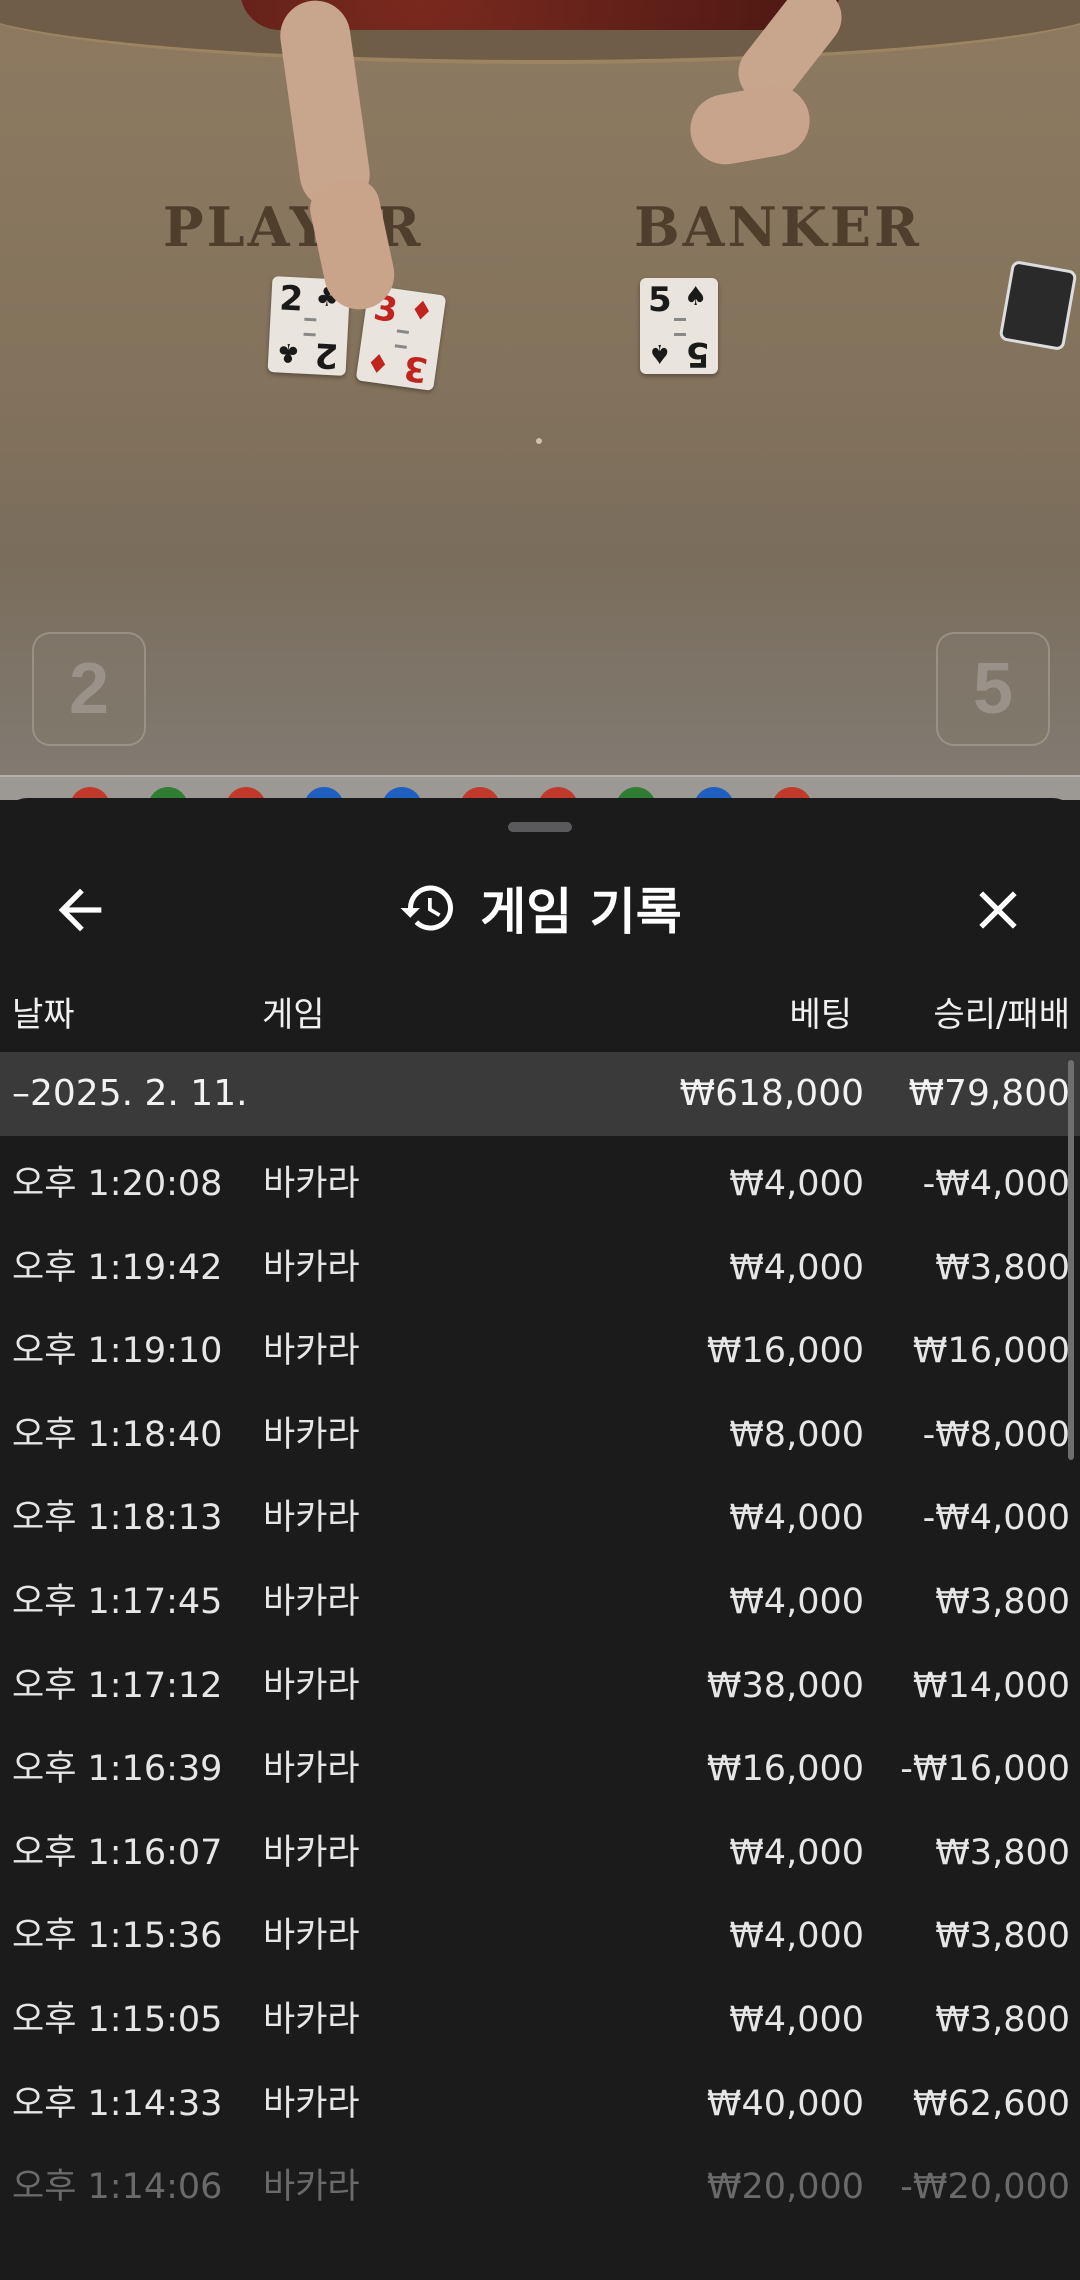  Describe the element at coordinates (540, 2188) in the screenshot. I see `history-row: 오후 1:14:06 바카라 ₩20,000 -₩20,000` at that location.